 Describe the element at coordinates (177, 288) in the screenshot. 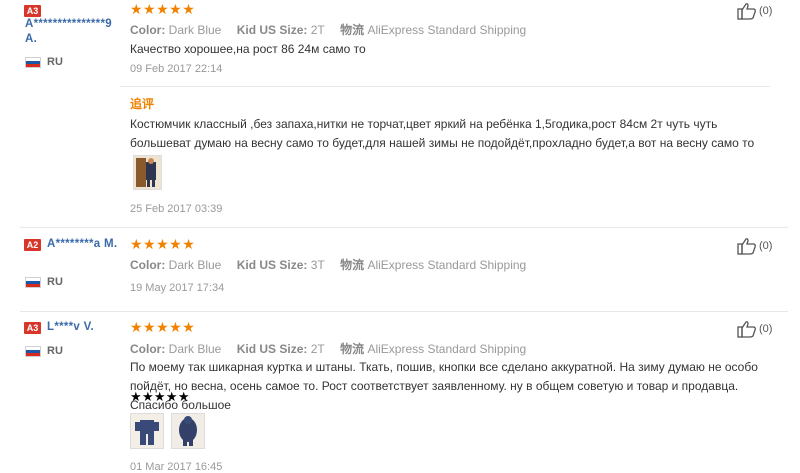

I see `review-date: 19 May 2017 17:34` at that location.